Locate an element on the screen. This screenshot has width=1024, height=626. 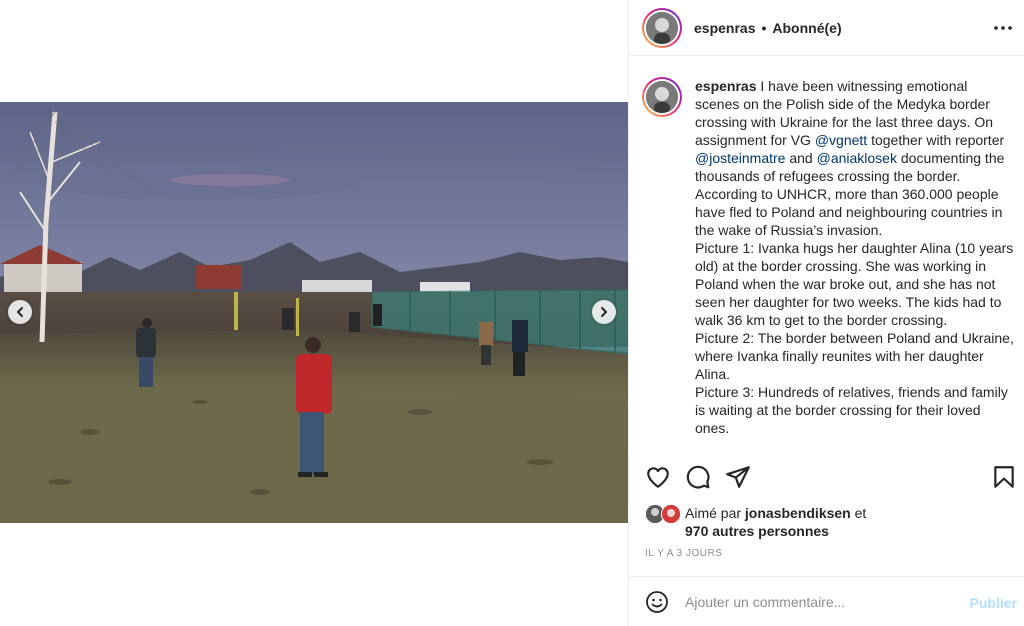
like-button is located at coordinates (658, 477).